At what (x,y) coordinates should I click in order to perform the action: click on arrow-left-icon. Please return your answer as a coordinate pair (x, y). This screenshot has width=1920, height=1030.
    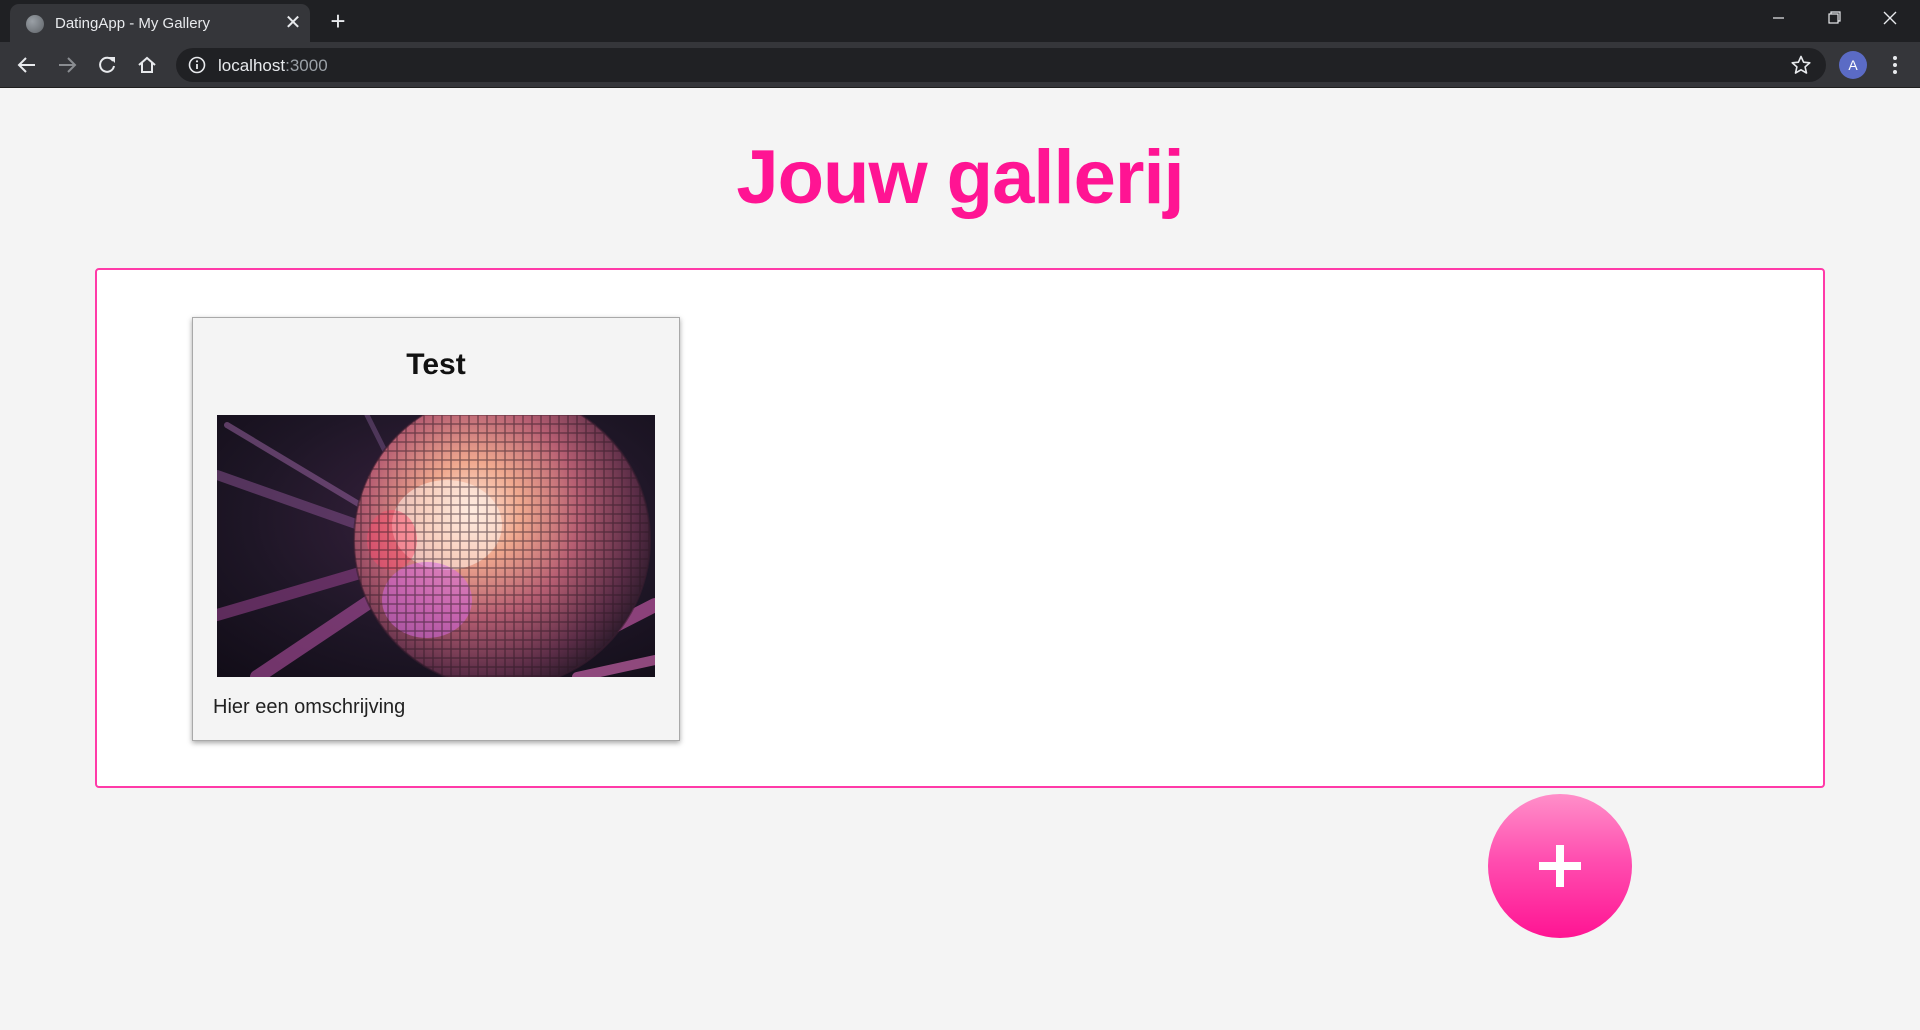
    Looking at the image, I should click on (26, 65).